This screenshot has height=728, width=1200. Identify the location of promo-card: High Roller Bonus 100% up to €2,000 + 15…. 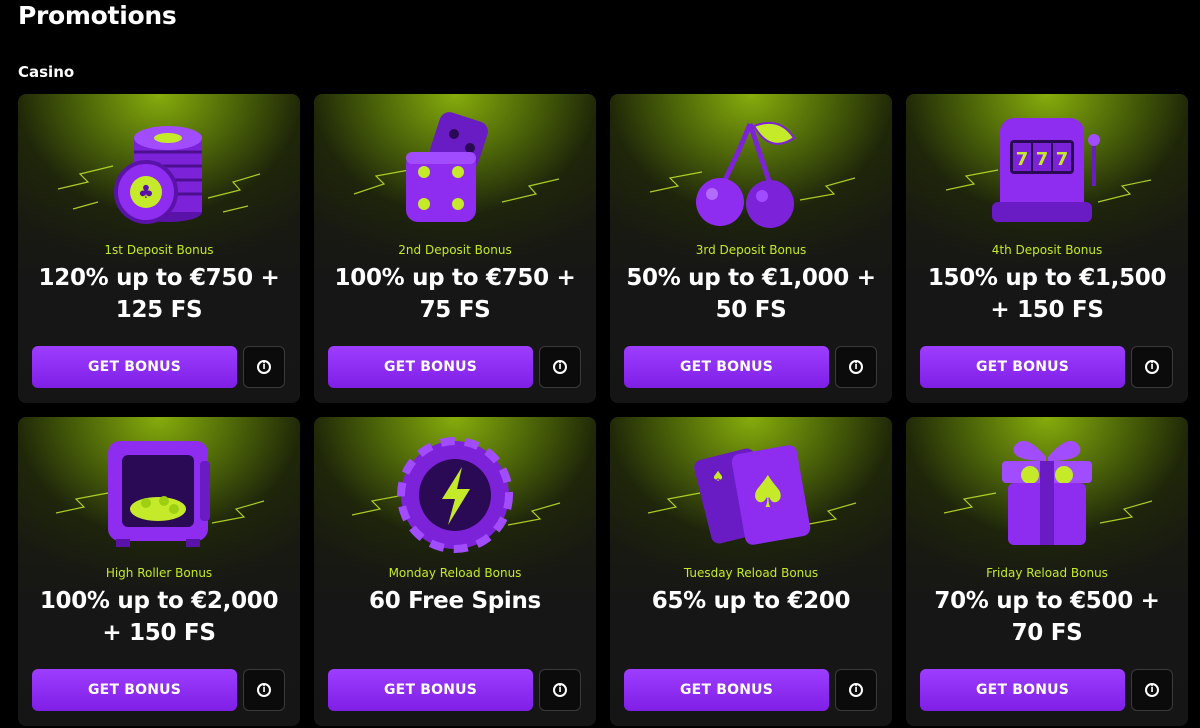
(159, 571).